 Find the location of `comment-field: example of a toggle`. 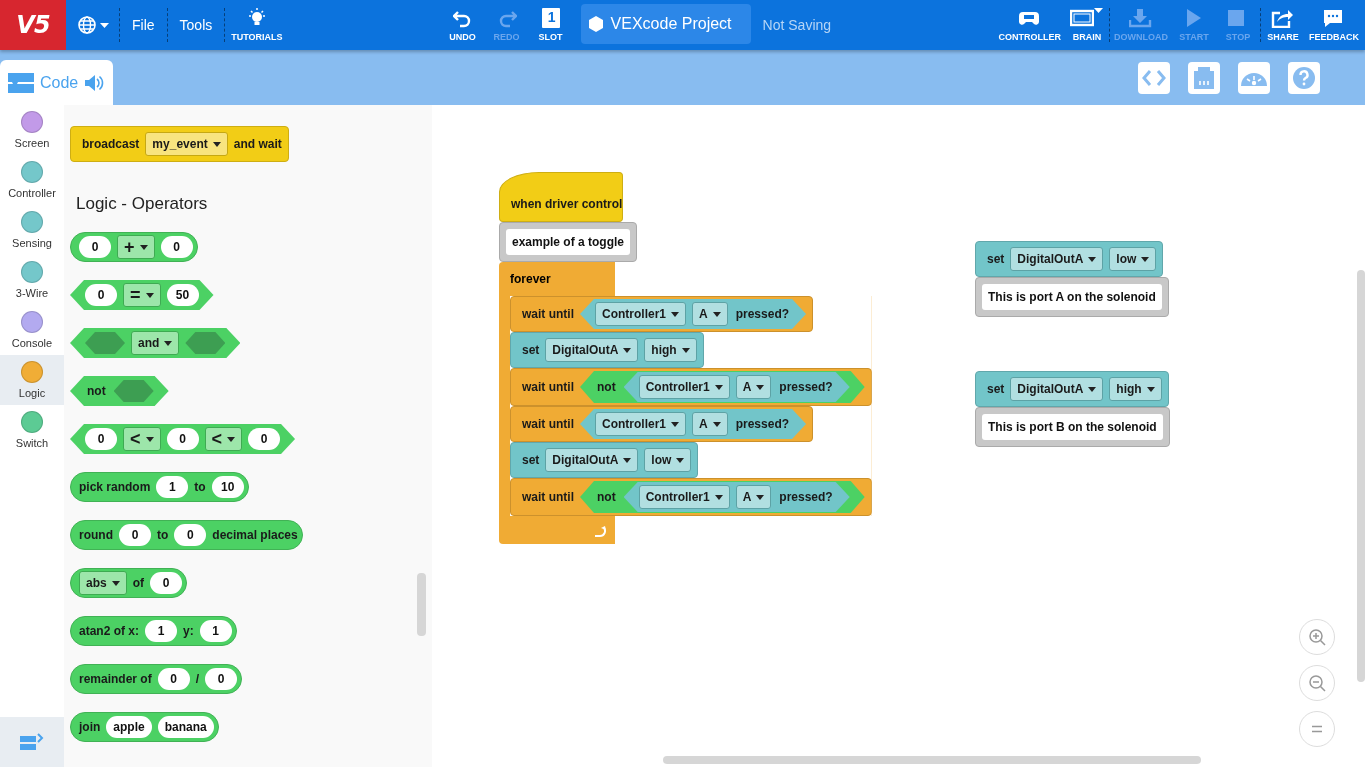

comment-field: example of a toggle is located at coordinates (568, 242).